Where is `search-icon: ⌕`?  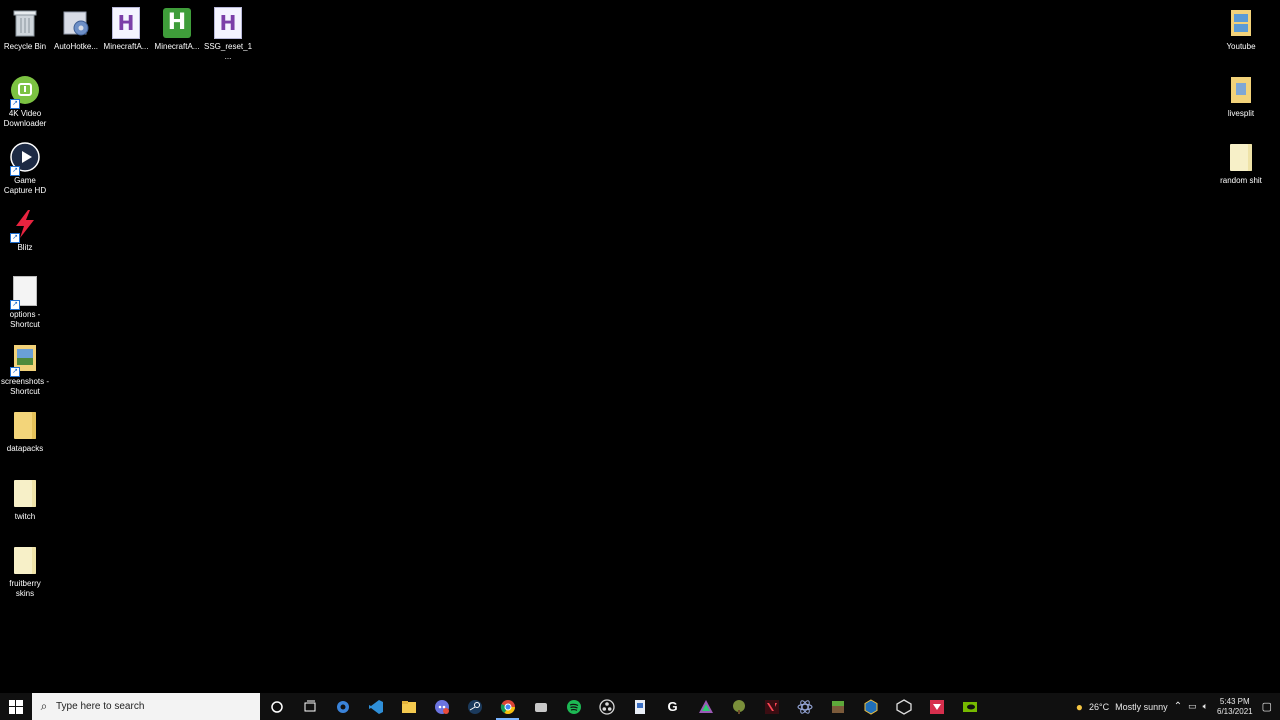
search-icon: ⌕ is located at coordinates (44, 706).